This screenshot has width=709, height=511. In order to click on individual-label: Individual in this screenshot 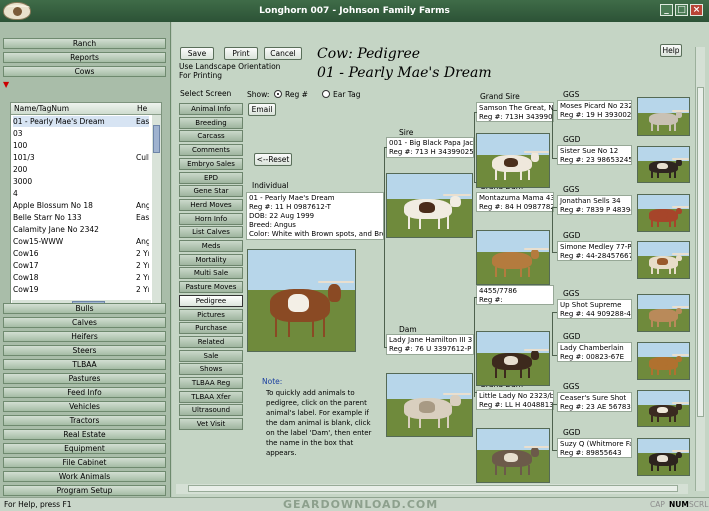, I will do `click(270, 185)`.